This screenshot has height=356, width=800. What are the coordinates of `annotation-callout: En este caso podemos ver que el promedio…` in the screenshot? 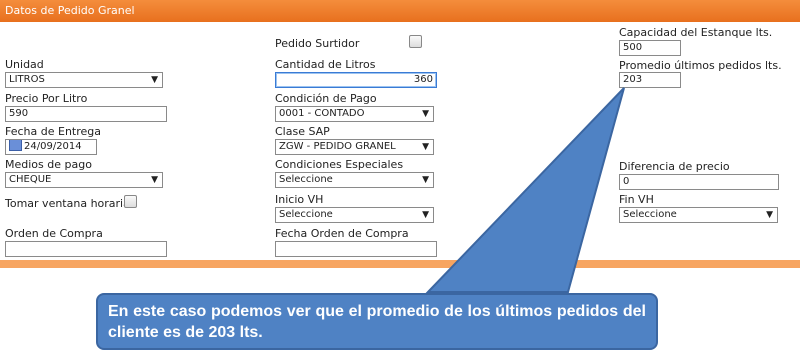 It's located at (377, 321).